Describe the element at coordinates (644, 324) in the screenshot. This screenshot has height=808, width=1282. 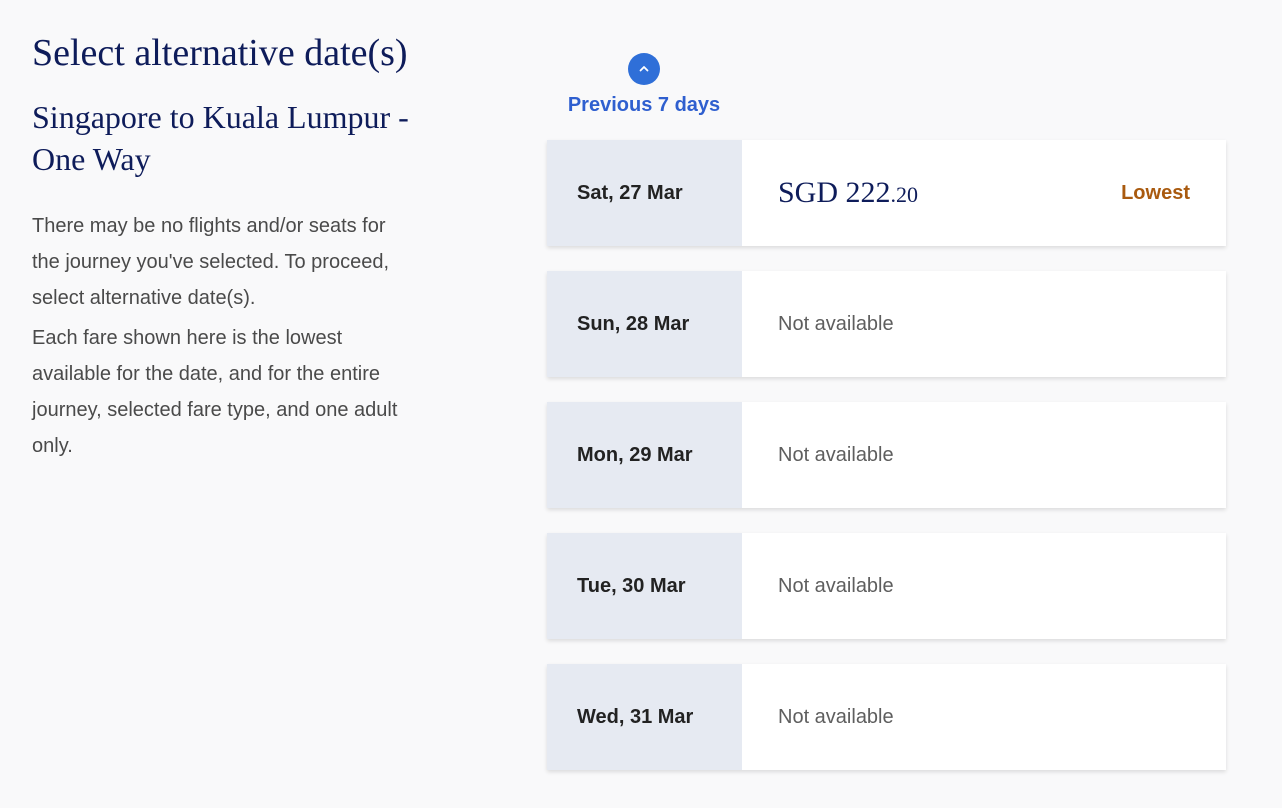
I see `date-label: Sun, 28 Mar` at that location.